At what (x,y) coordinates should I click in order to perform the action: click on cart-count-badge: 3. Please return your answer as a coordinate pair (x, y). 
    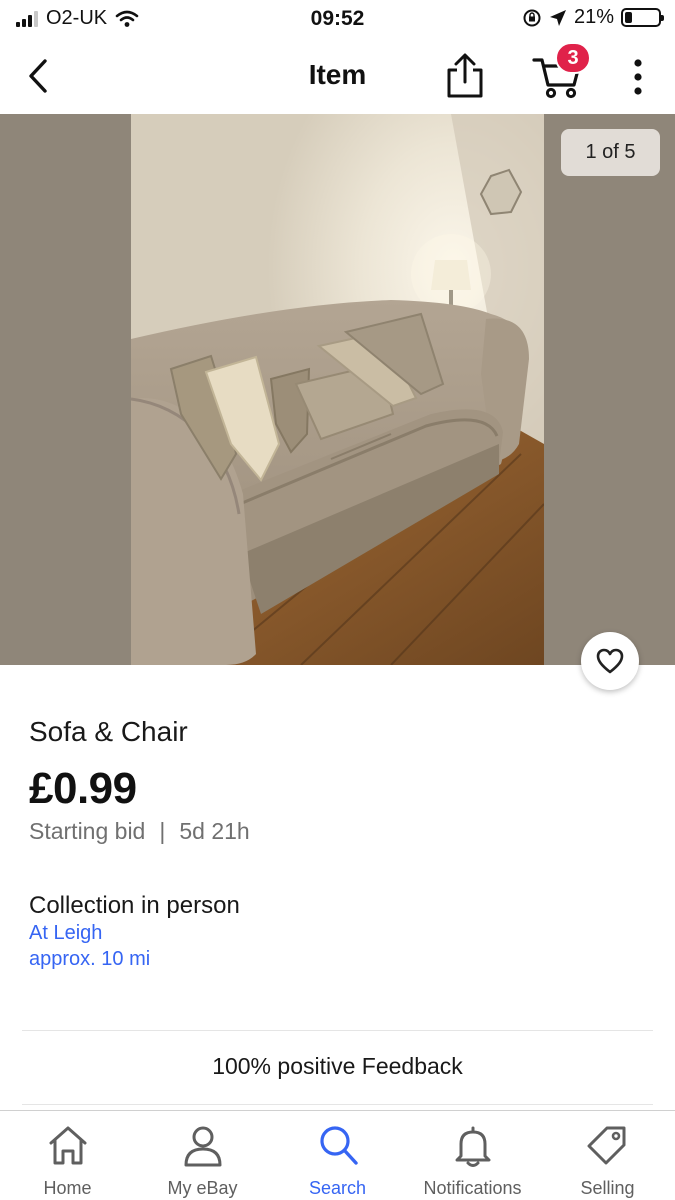
    Looking at the image, I should click on (573, 58).